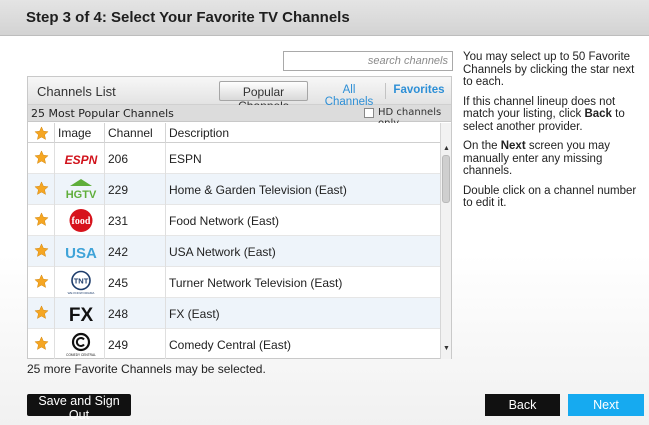 The height and width of the screenshot is (425, 649). I want to click on tnt-logo-icon: TNT WE KNOW DRAMA, so click(81, 282).